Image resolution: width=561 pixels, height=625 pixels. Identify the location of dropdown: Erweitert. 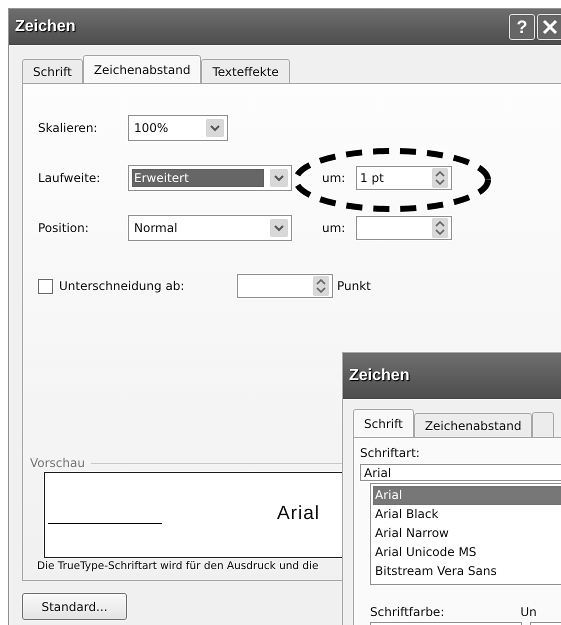
(210, 178).